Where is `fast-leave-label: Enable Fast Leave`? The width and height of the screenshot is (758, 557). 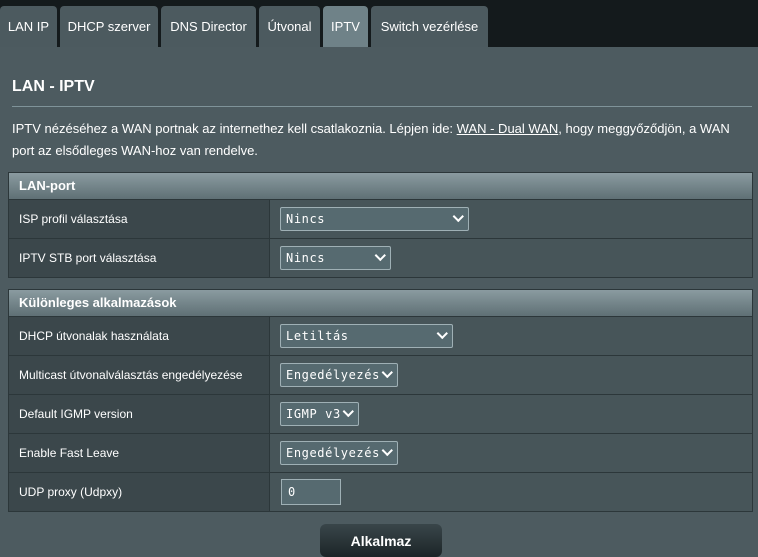 fast-leave-label: Enable Fast Leave is located at coordinates (139, 453).